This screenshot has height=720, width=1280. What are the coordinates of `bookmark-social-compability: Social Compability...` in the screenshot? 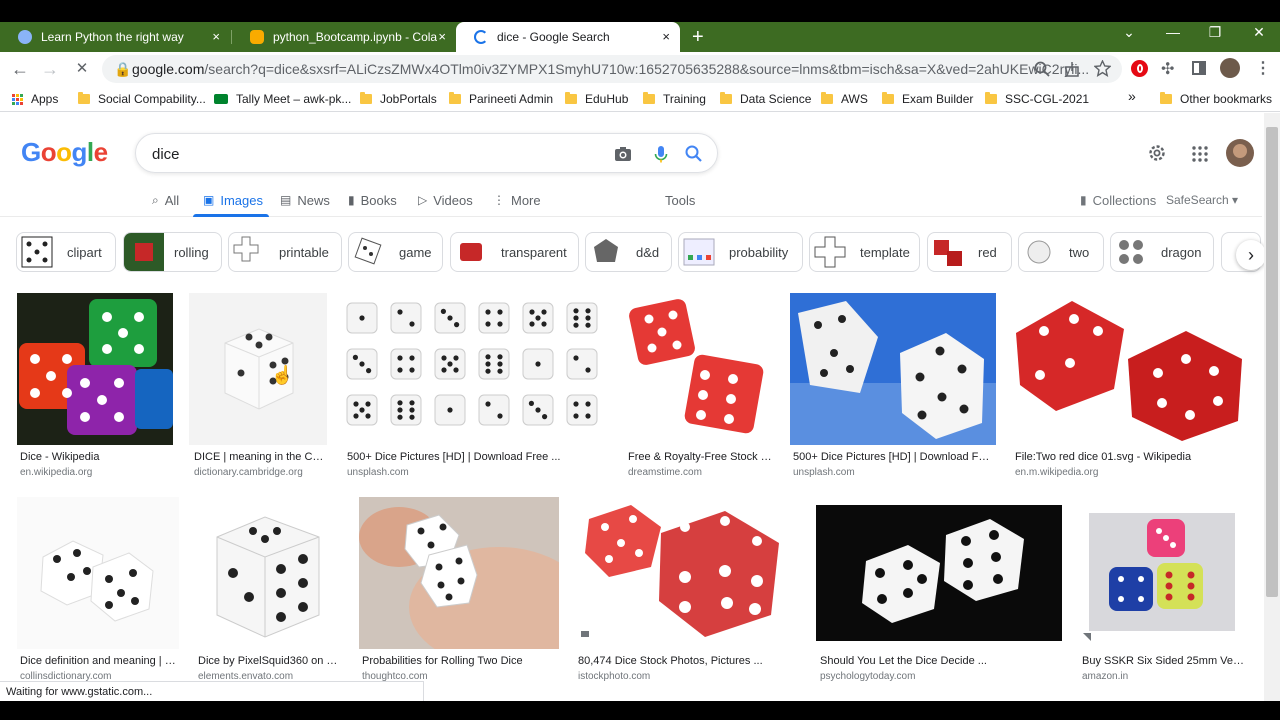 It's located at (142, 99).